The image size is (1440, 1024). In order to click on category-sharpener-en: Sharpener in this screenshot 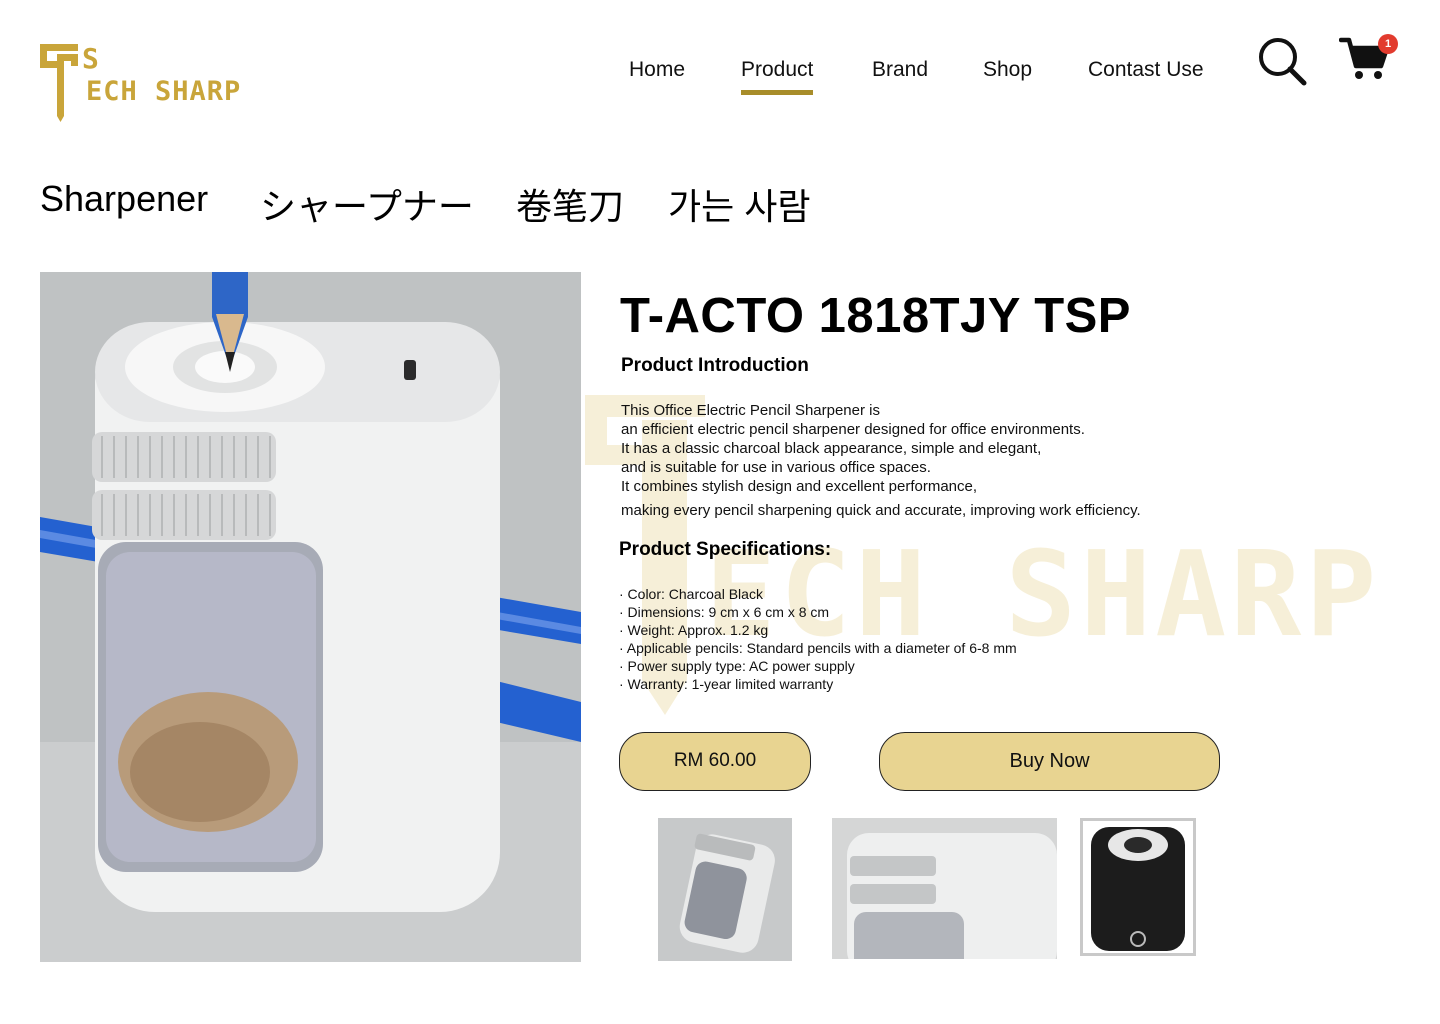, I will do `click(124, 199)`.